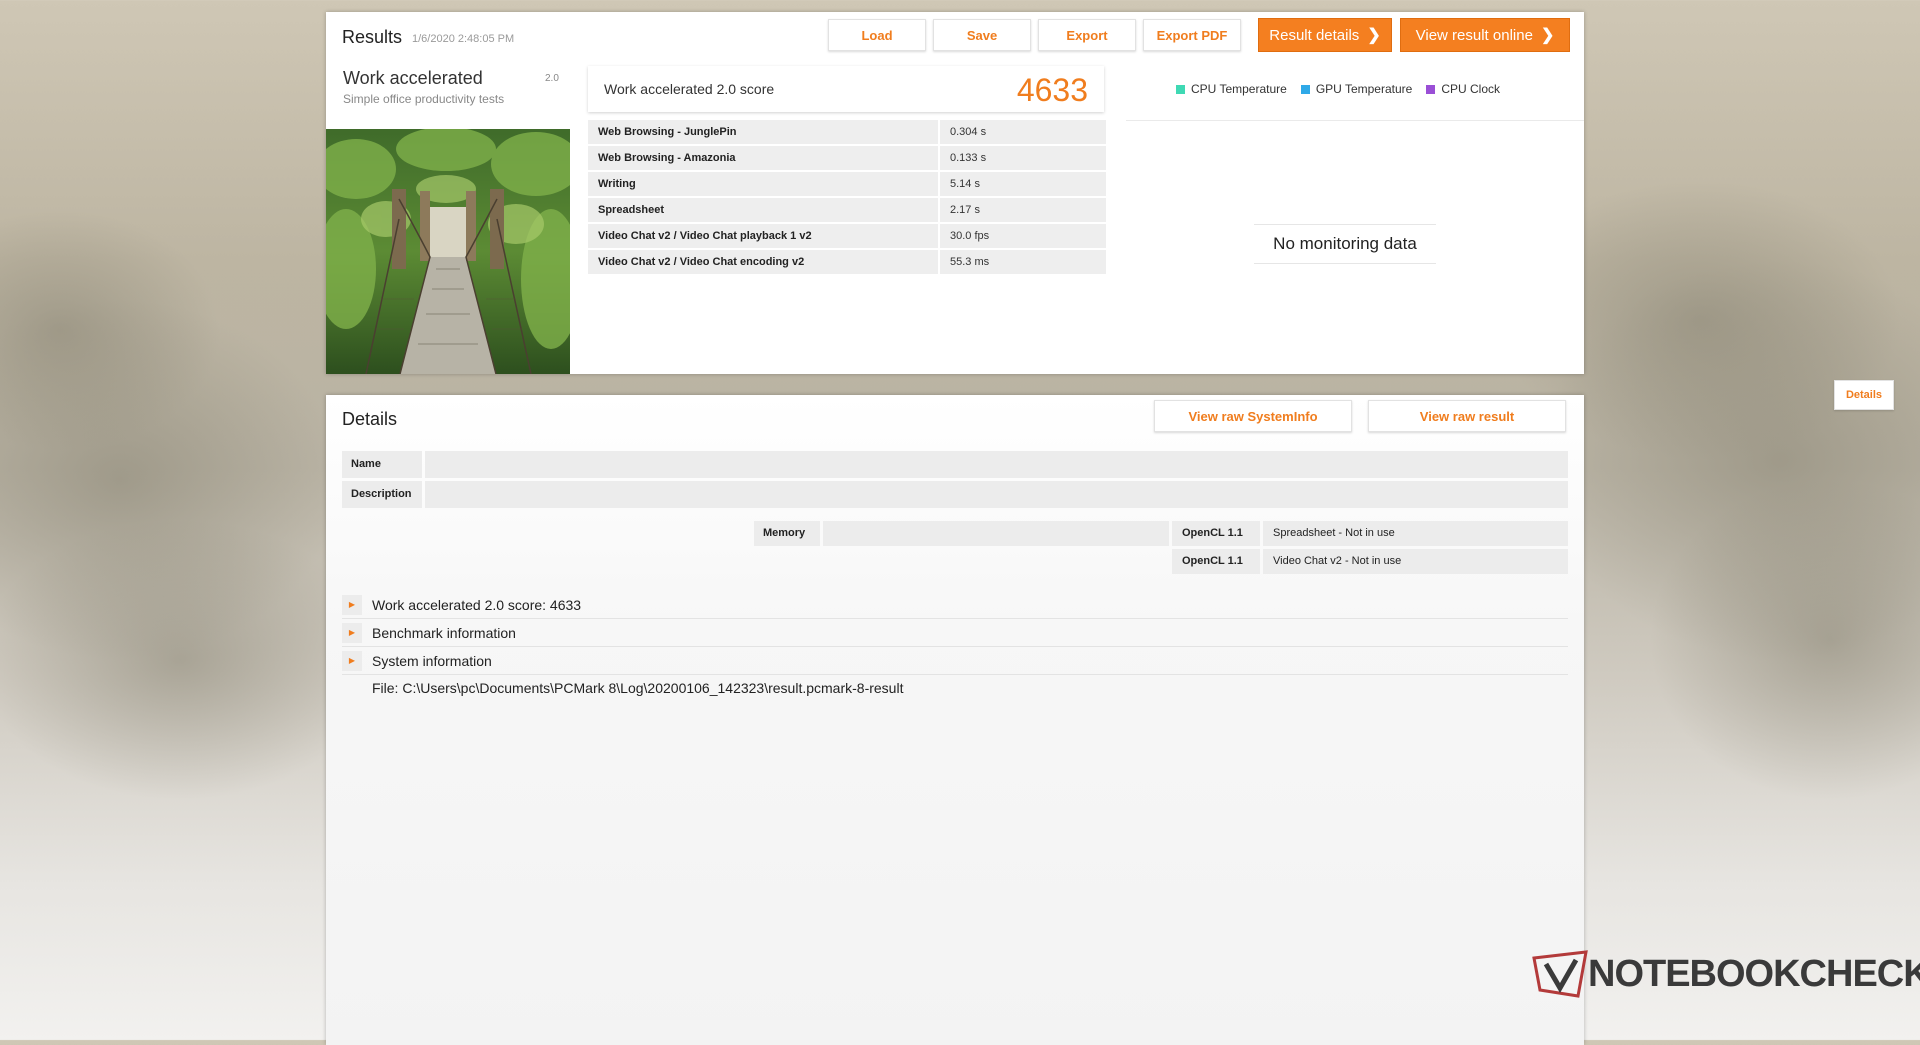  Describe the element at coordinates (1052, 90) in the screenshot. I see `score-value: 4633` at that location.